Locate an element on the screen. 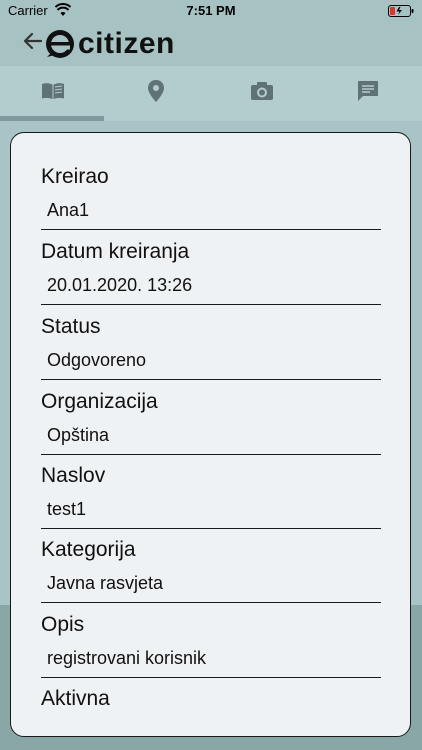 The height and width of the screenshot is (750, 422). tab-comment-icon is located at coordinates (368, 91).